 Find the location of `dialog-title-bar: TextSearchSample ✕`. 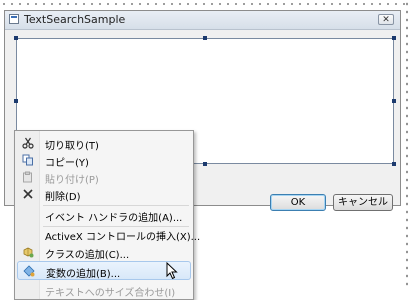

dialog-title-bar: TextSearchSample ✕ is located at coordinates (202, 20).